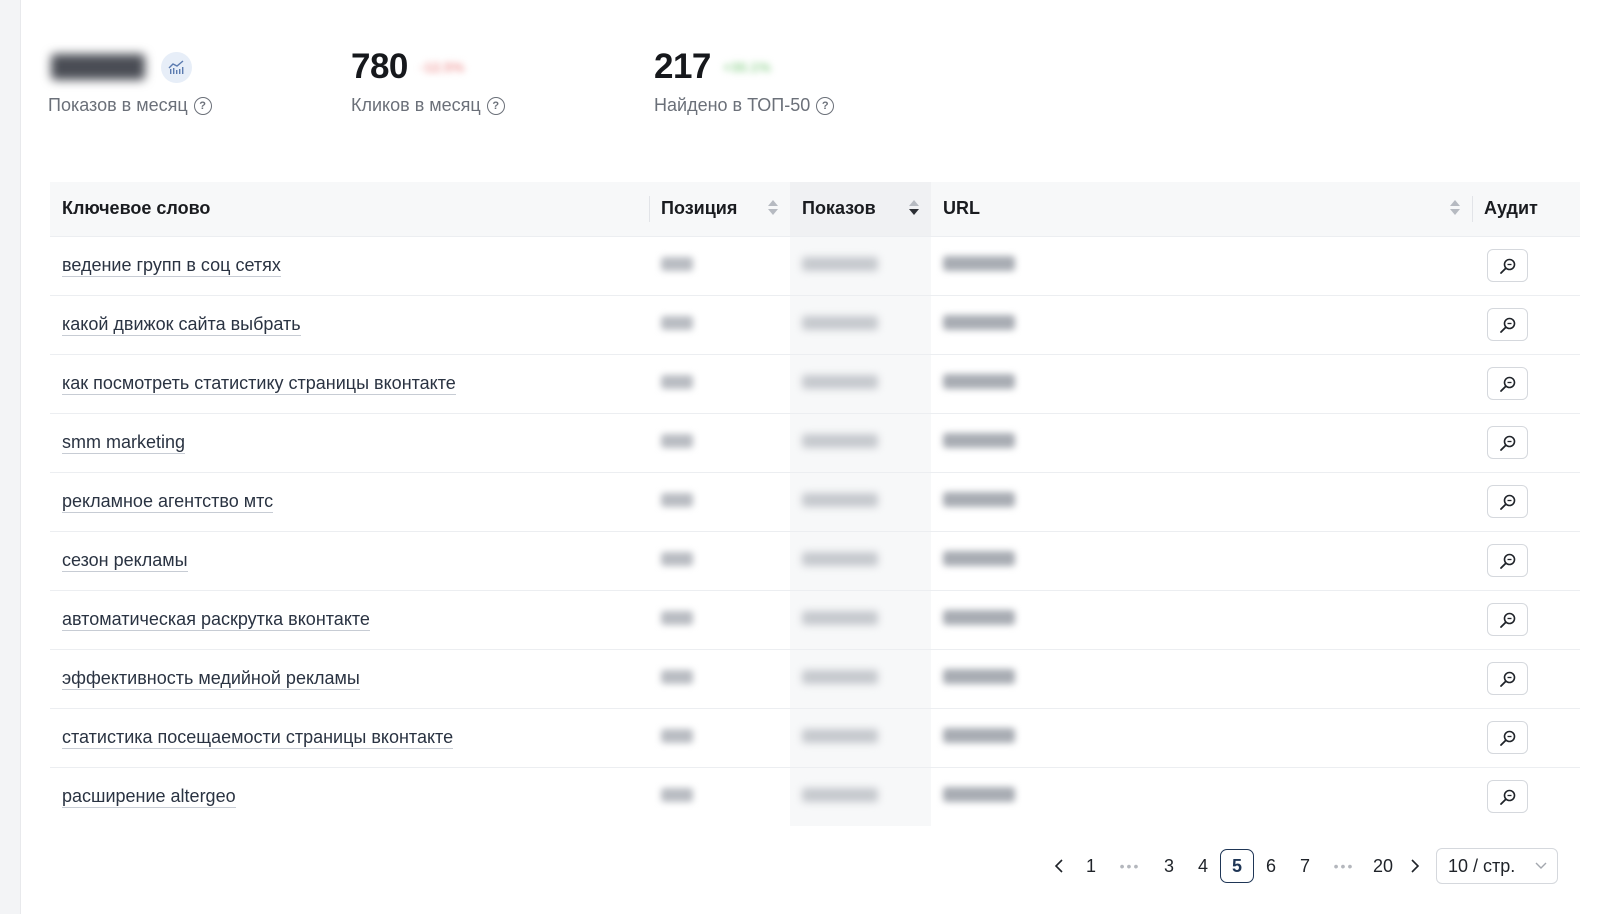 The height and width of the screenshot is (914, 1600). I want to click on cell-keyword: автоматическая раскрутка вконтакте, so click(349, 620).